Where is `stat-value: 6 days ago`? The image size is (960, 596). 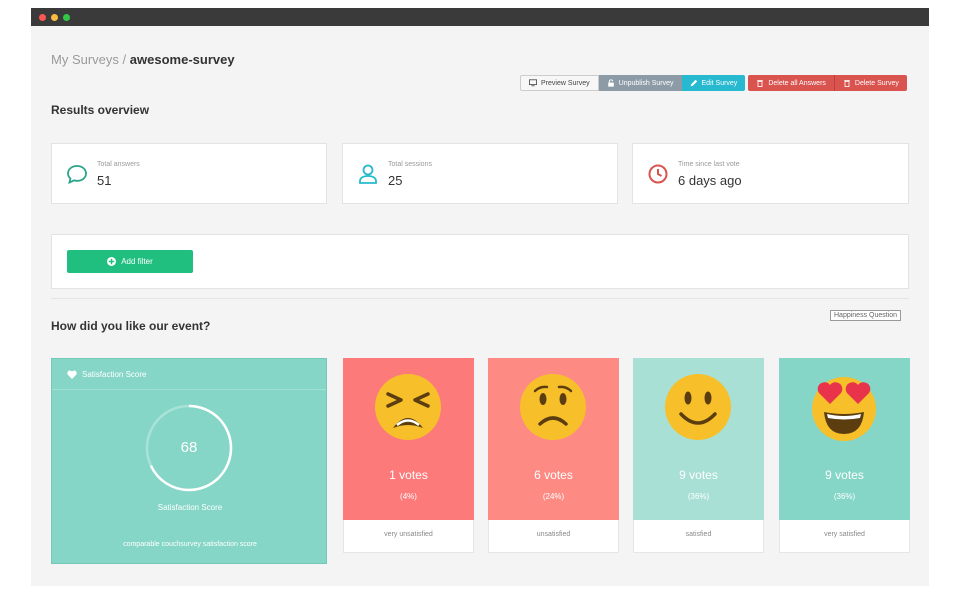
stat-value: 6 days ago is located at coordinates (710, 180).